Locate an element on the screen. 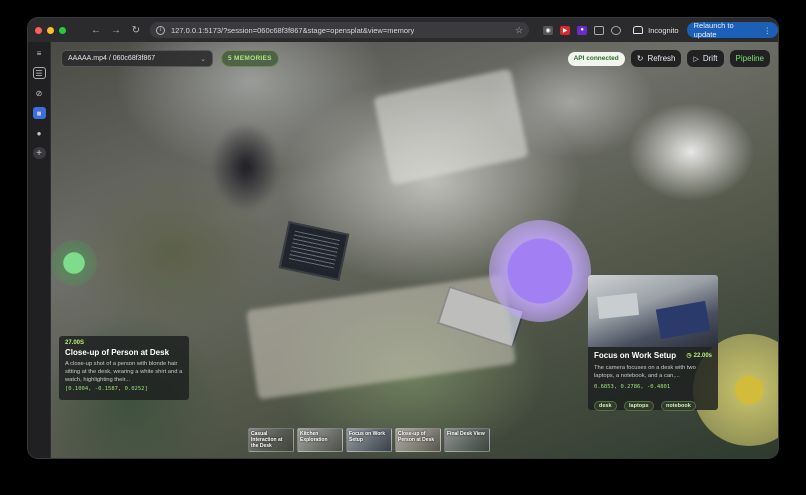 The width and height of the screenshot is (806, 495). memory-tags: desk laptops notebook is located at coordinates (653, 403).